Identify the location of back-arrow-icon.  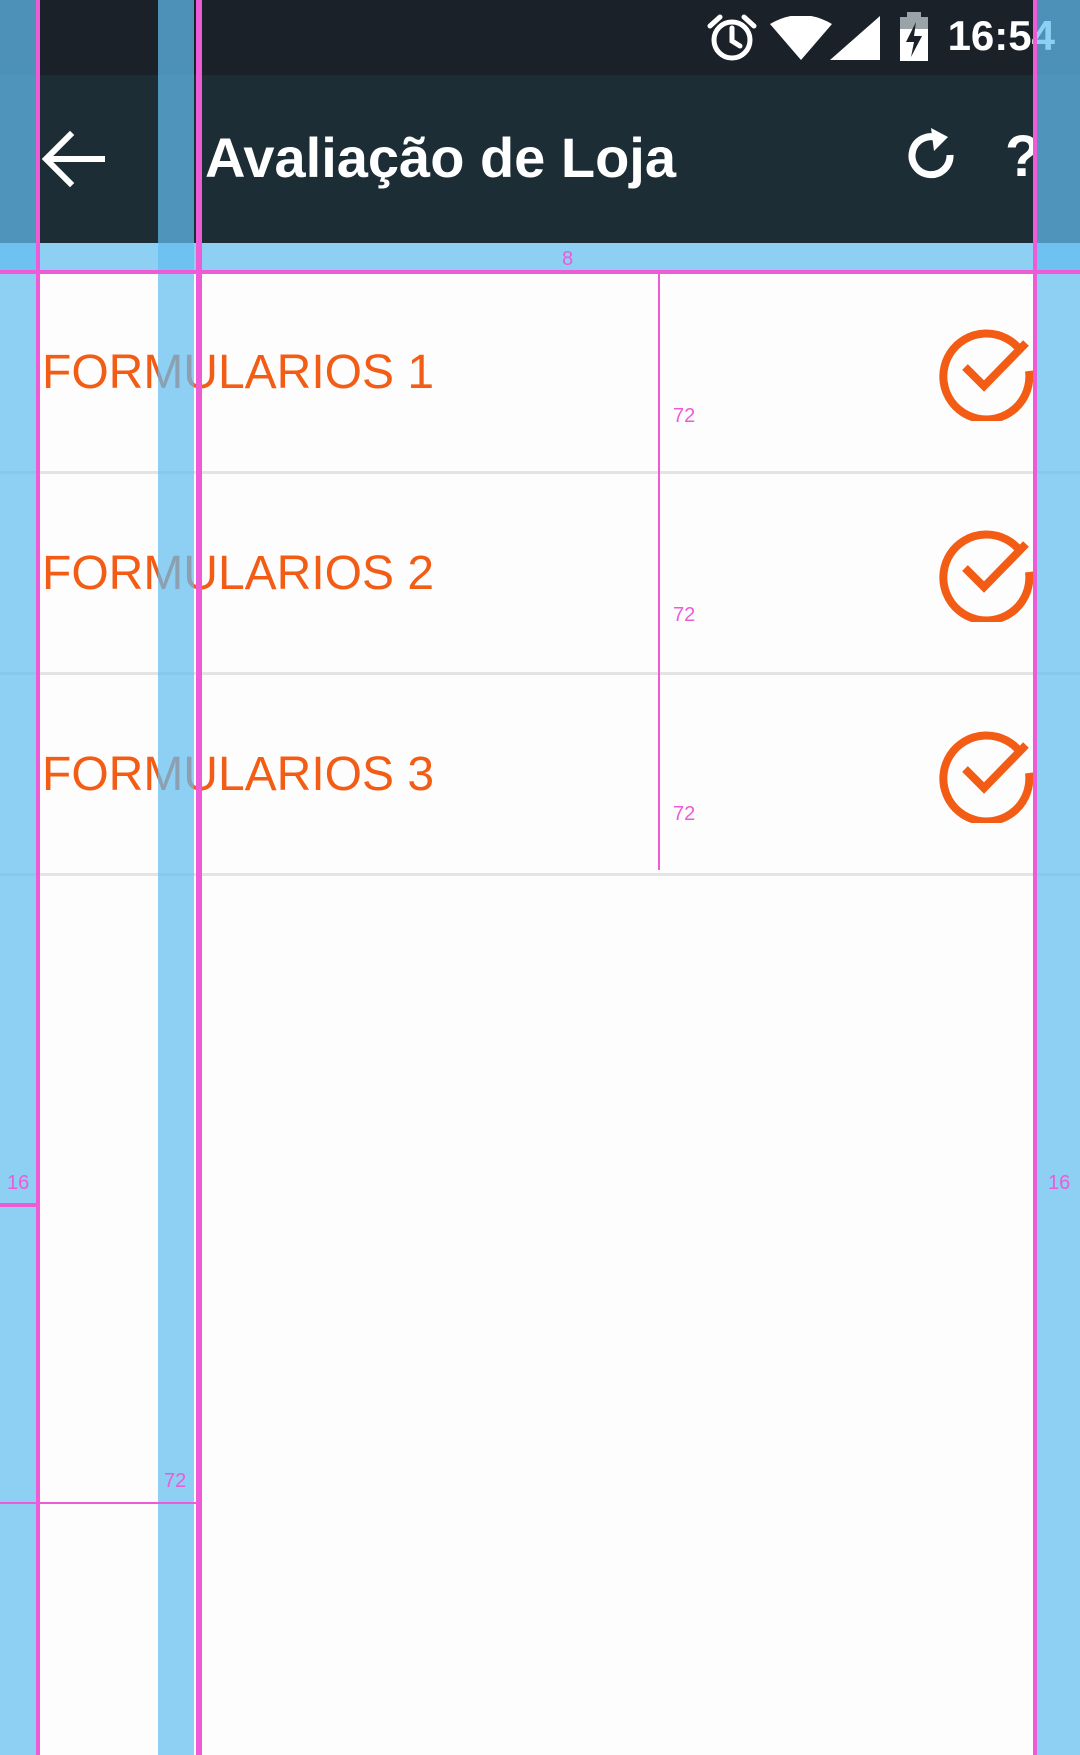
(75, 159).